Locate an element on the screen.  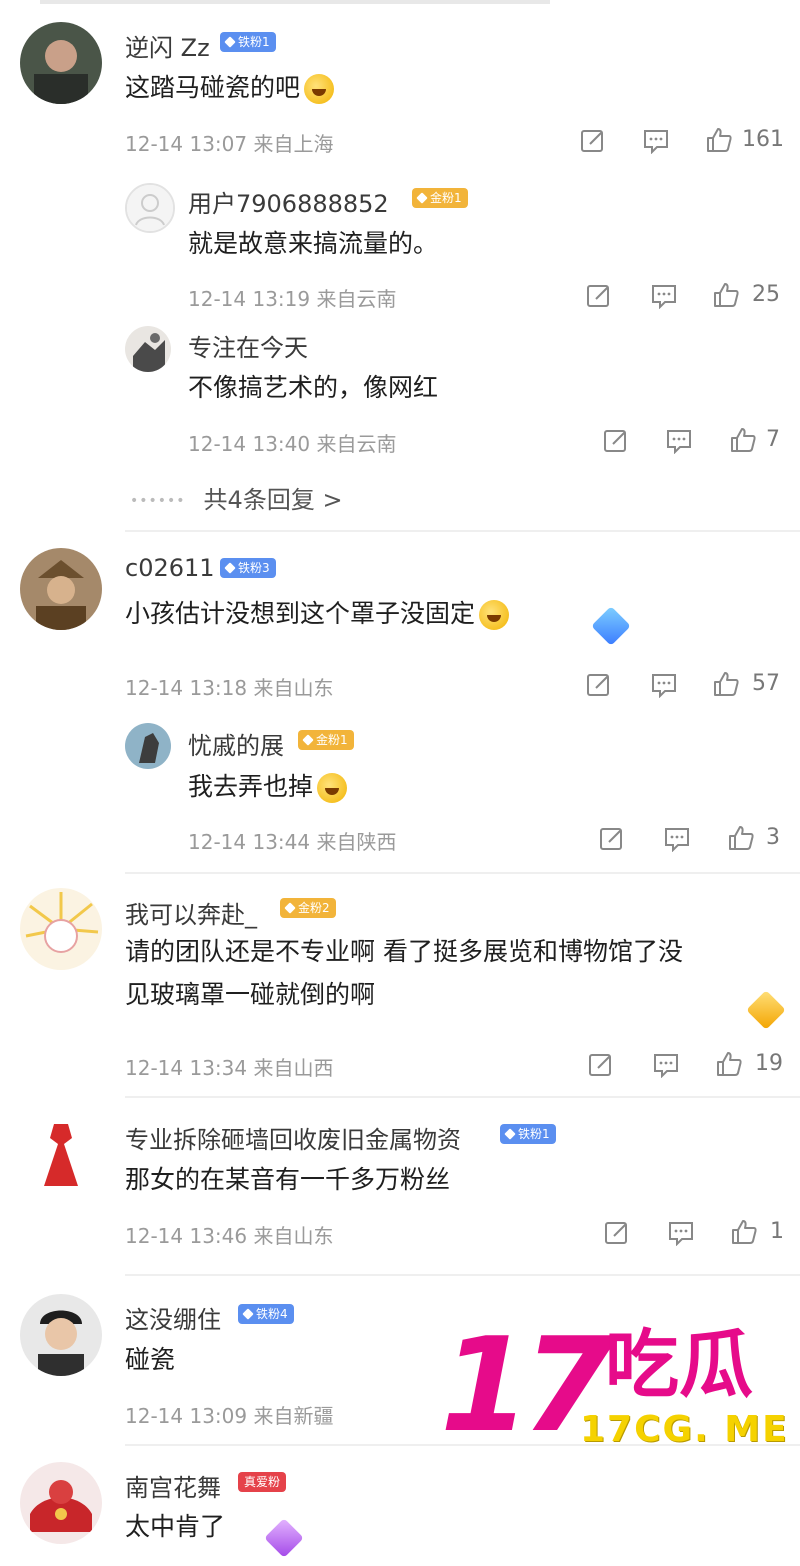
username: 南宫花舞 is located at coordinates (173, 1485).